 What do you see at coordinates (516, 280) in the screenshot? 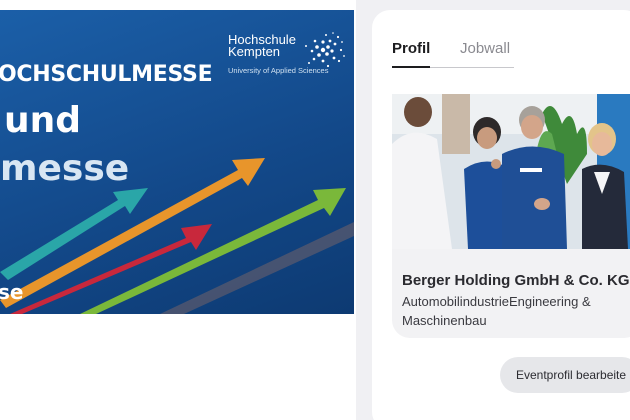
I see `company-name: Berger Holding GmbH & Co. KG` at bounding box center [516, 280].